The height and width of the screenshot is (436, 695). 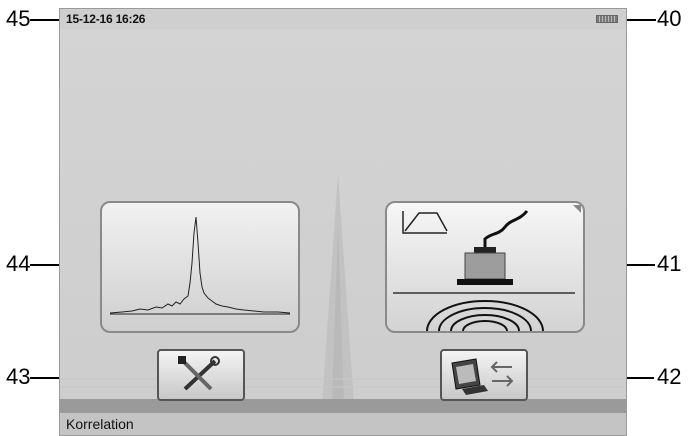 I want to click on callout-41: 41, so click(x=669, y=263).